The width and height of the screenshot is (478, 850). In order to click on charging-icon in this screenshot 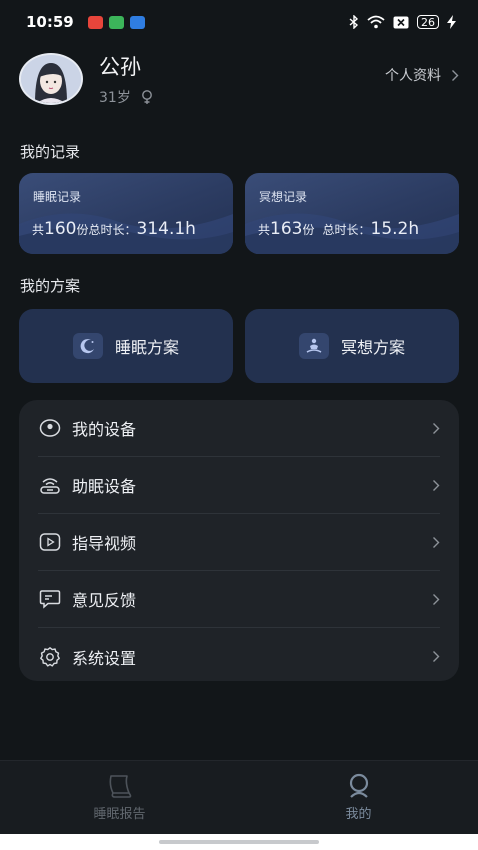, I will do `click(451, 22)`.